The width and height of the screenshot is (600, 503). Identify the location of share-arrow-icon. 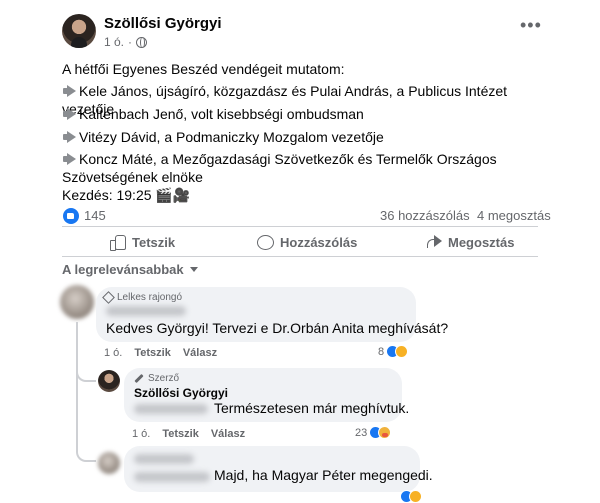
(434, 242).